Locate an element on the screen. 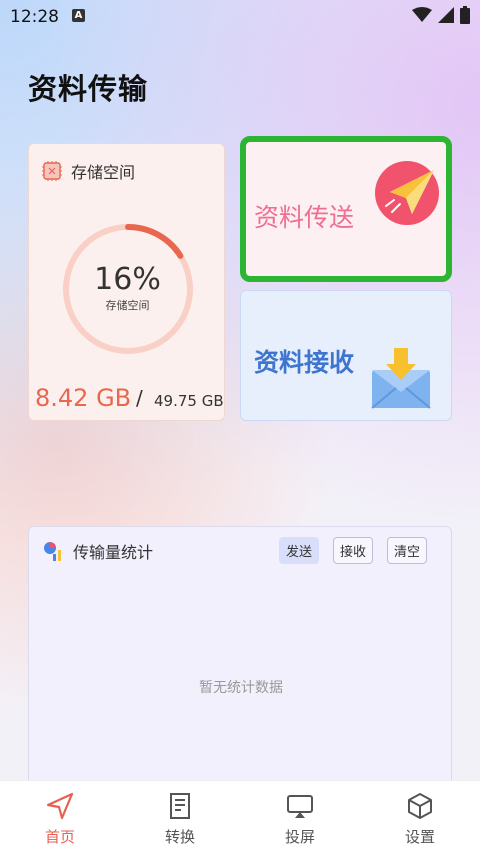 The width and height of the screenshot is (480, 854). status-icons is located at coordinates (441, 15).